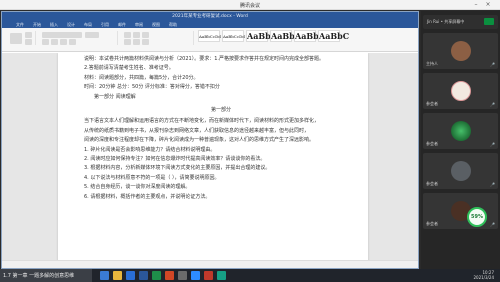 The height and width of the screenshot is (282, 500). Describe the element at coordinates (139, 25) in the screenshot. I see `menu-review: 审阅` at that location.